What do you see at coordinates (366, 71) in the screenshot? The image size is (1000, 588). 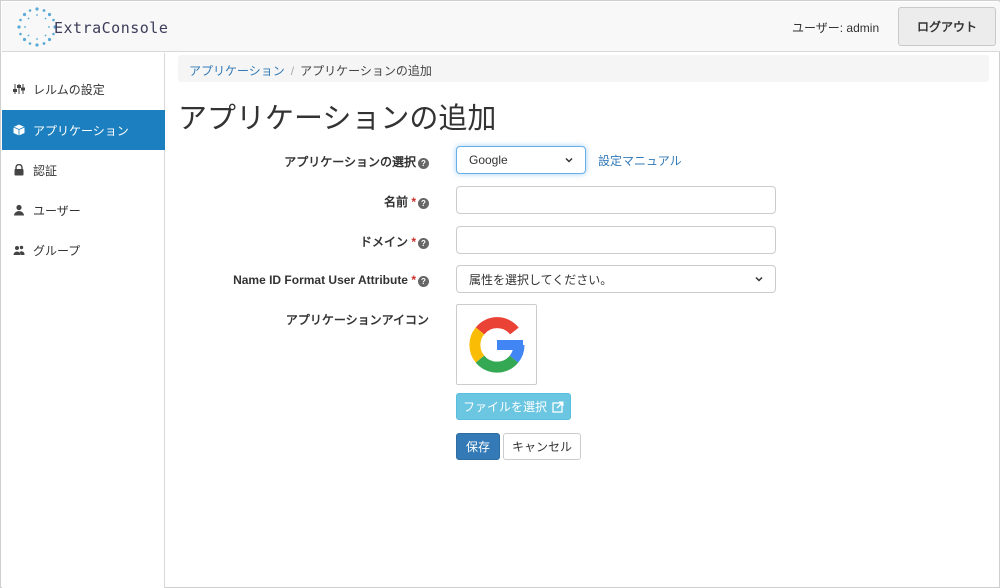 I see `breadcrumb-current: アプリケーションの追加` at bounding box center [366, 71].